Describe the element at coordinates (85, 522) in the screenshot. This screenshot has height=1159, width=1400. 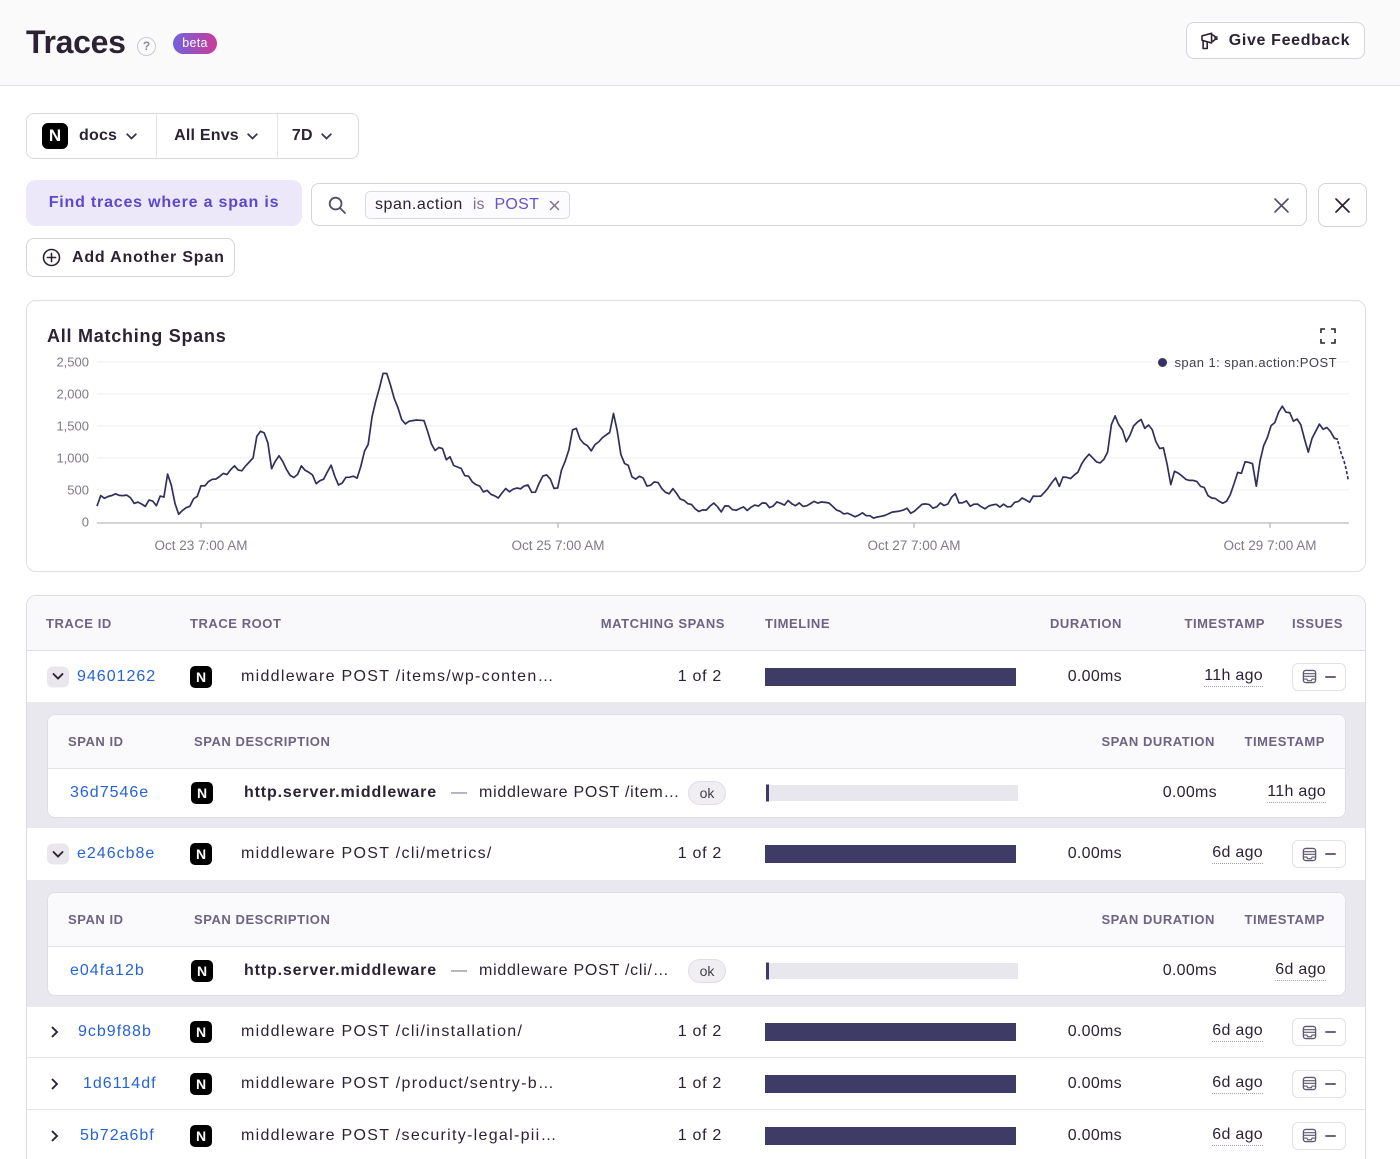
I see `svg-text: 0` at that location.